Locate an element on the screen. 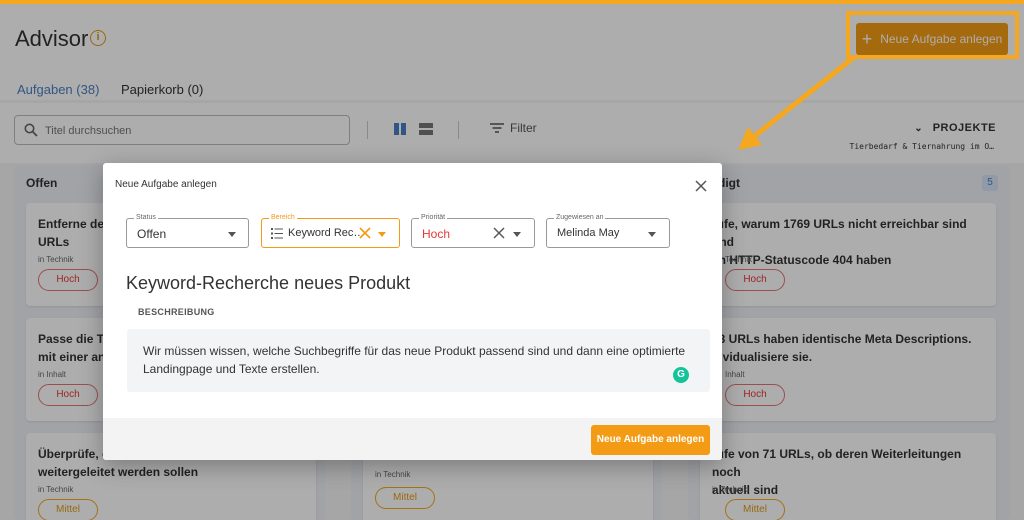 Image resolution: width=1024 pixels, height=520 pixels. priority-select: Priorität Hoch is located at coordinates (473, 230).